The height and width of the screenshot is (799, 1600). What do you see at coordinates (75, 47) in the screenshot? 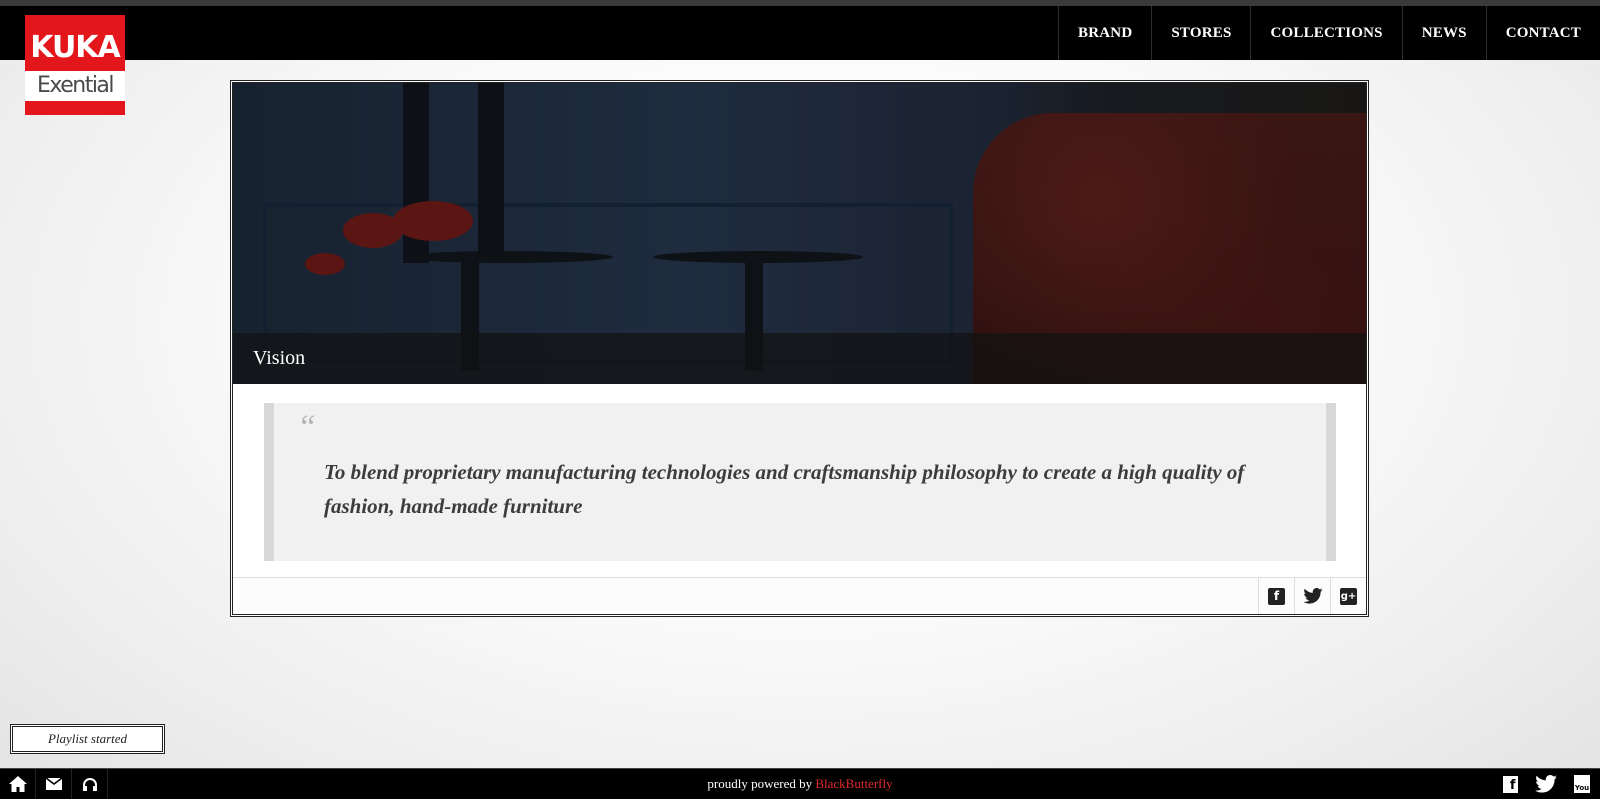
I see `logo-text-kuka: KUKA` at bounding box center [75, 47].